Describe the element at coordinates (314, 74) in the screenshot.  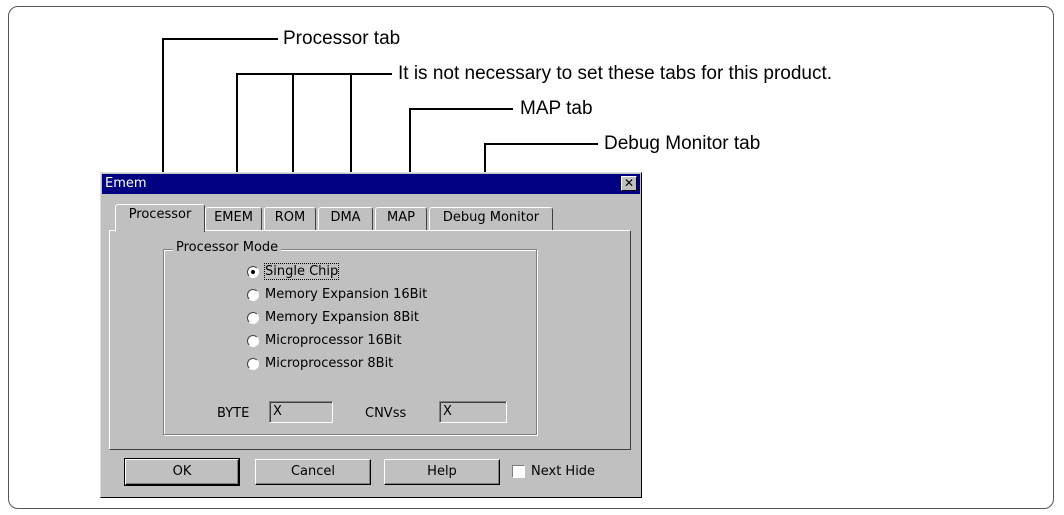
I see `leader-line-tabs-h` at that location.